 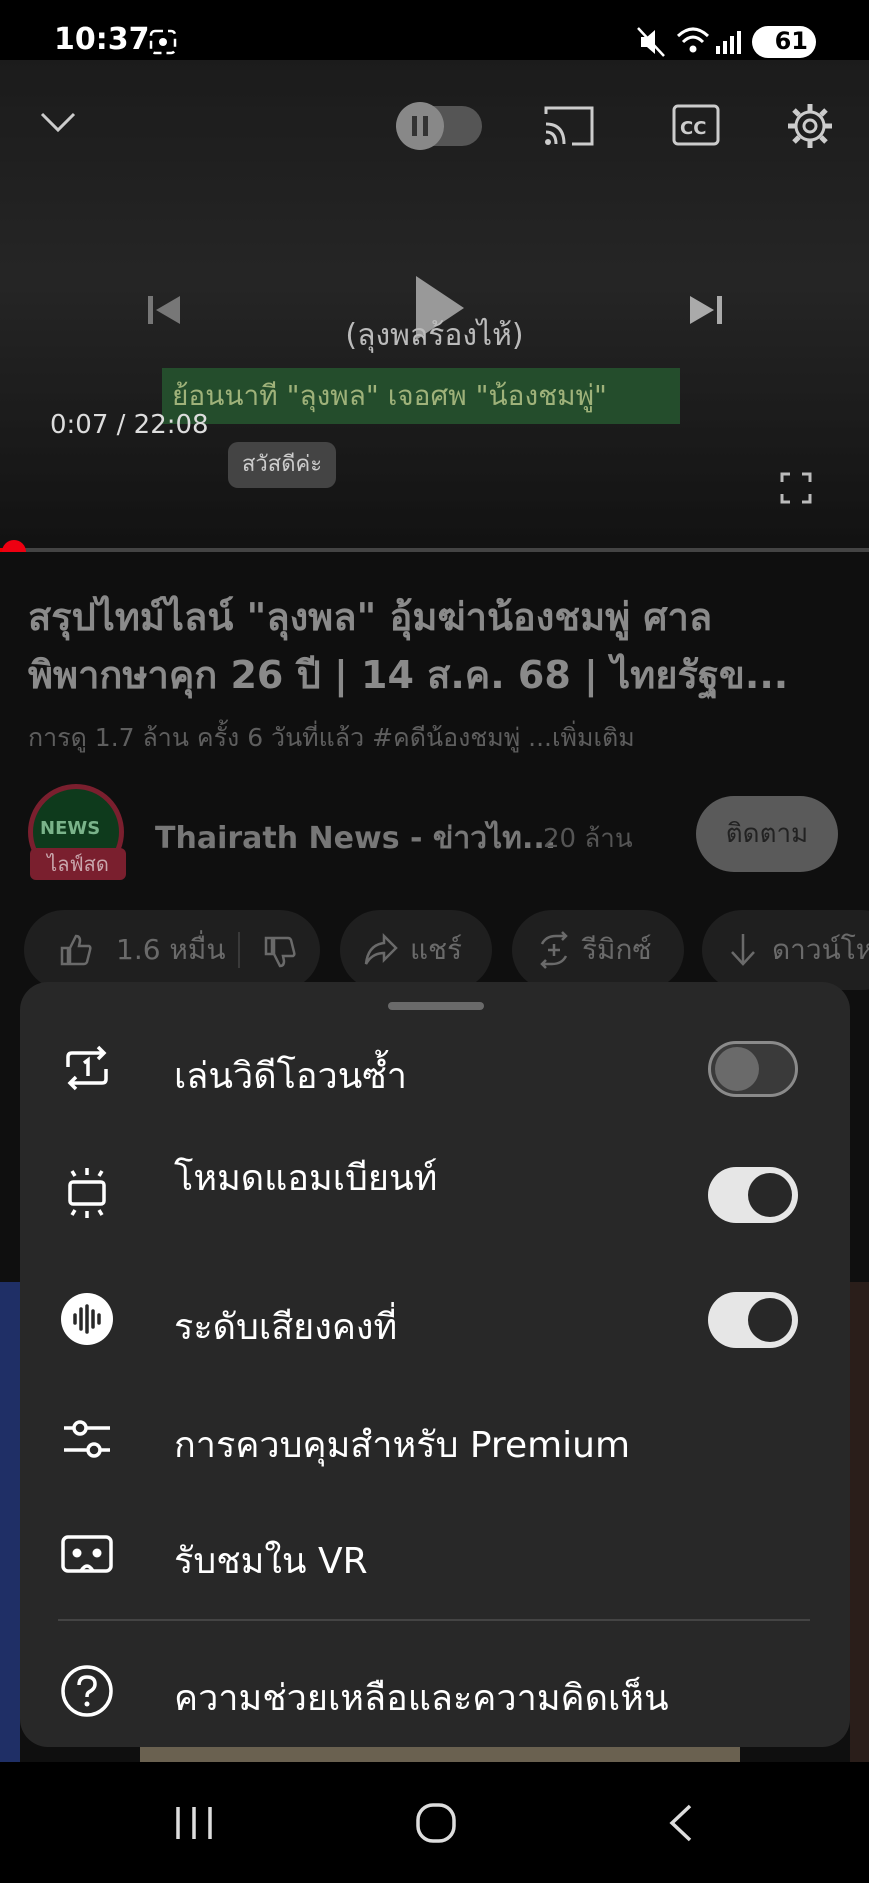 What do you see at coordinates (87, 1193) in the screenshot?
I see `ambient-mode-icon` at bounding box center [87, 1193].